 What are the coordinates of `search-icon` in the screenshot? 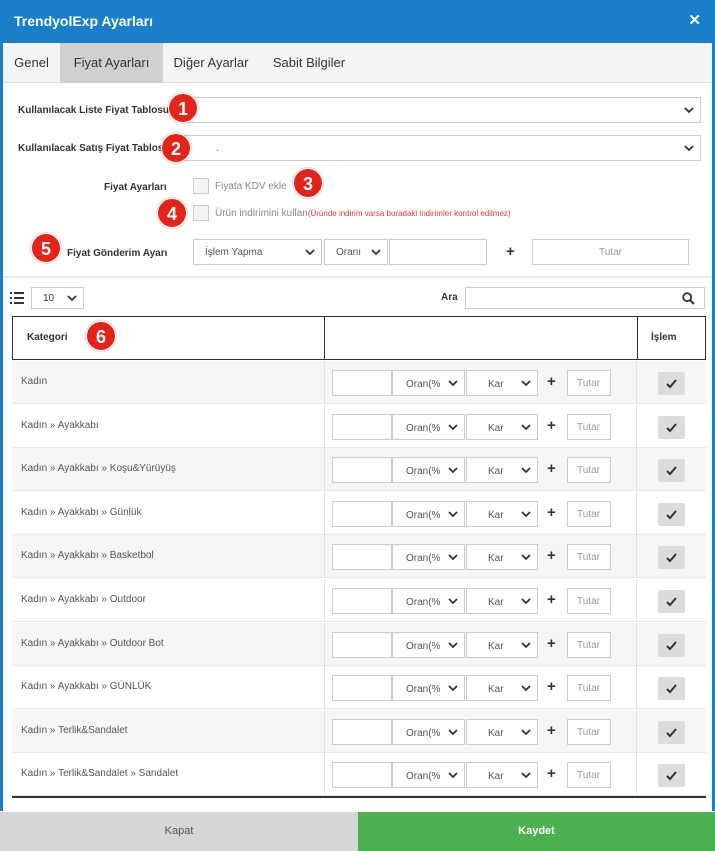 It's located at (688, 298).